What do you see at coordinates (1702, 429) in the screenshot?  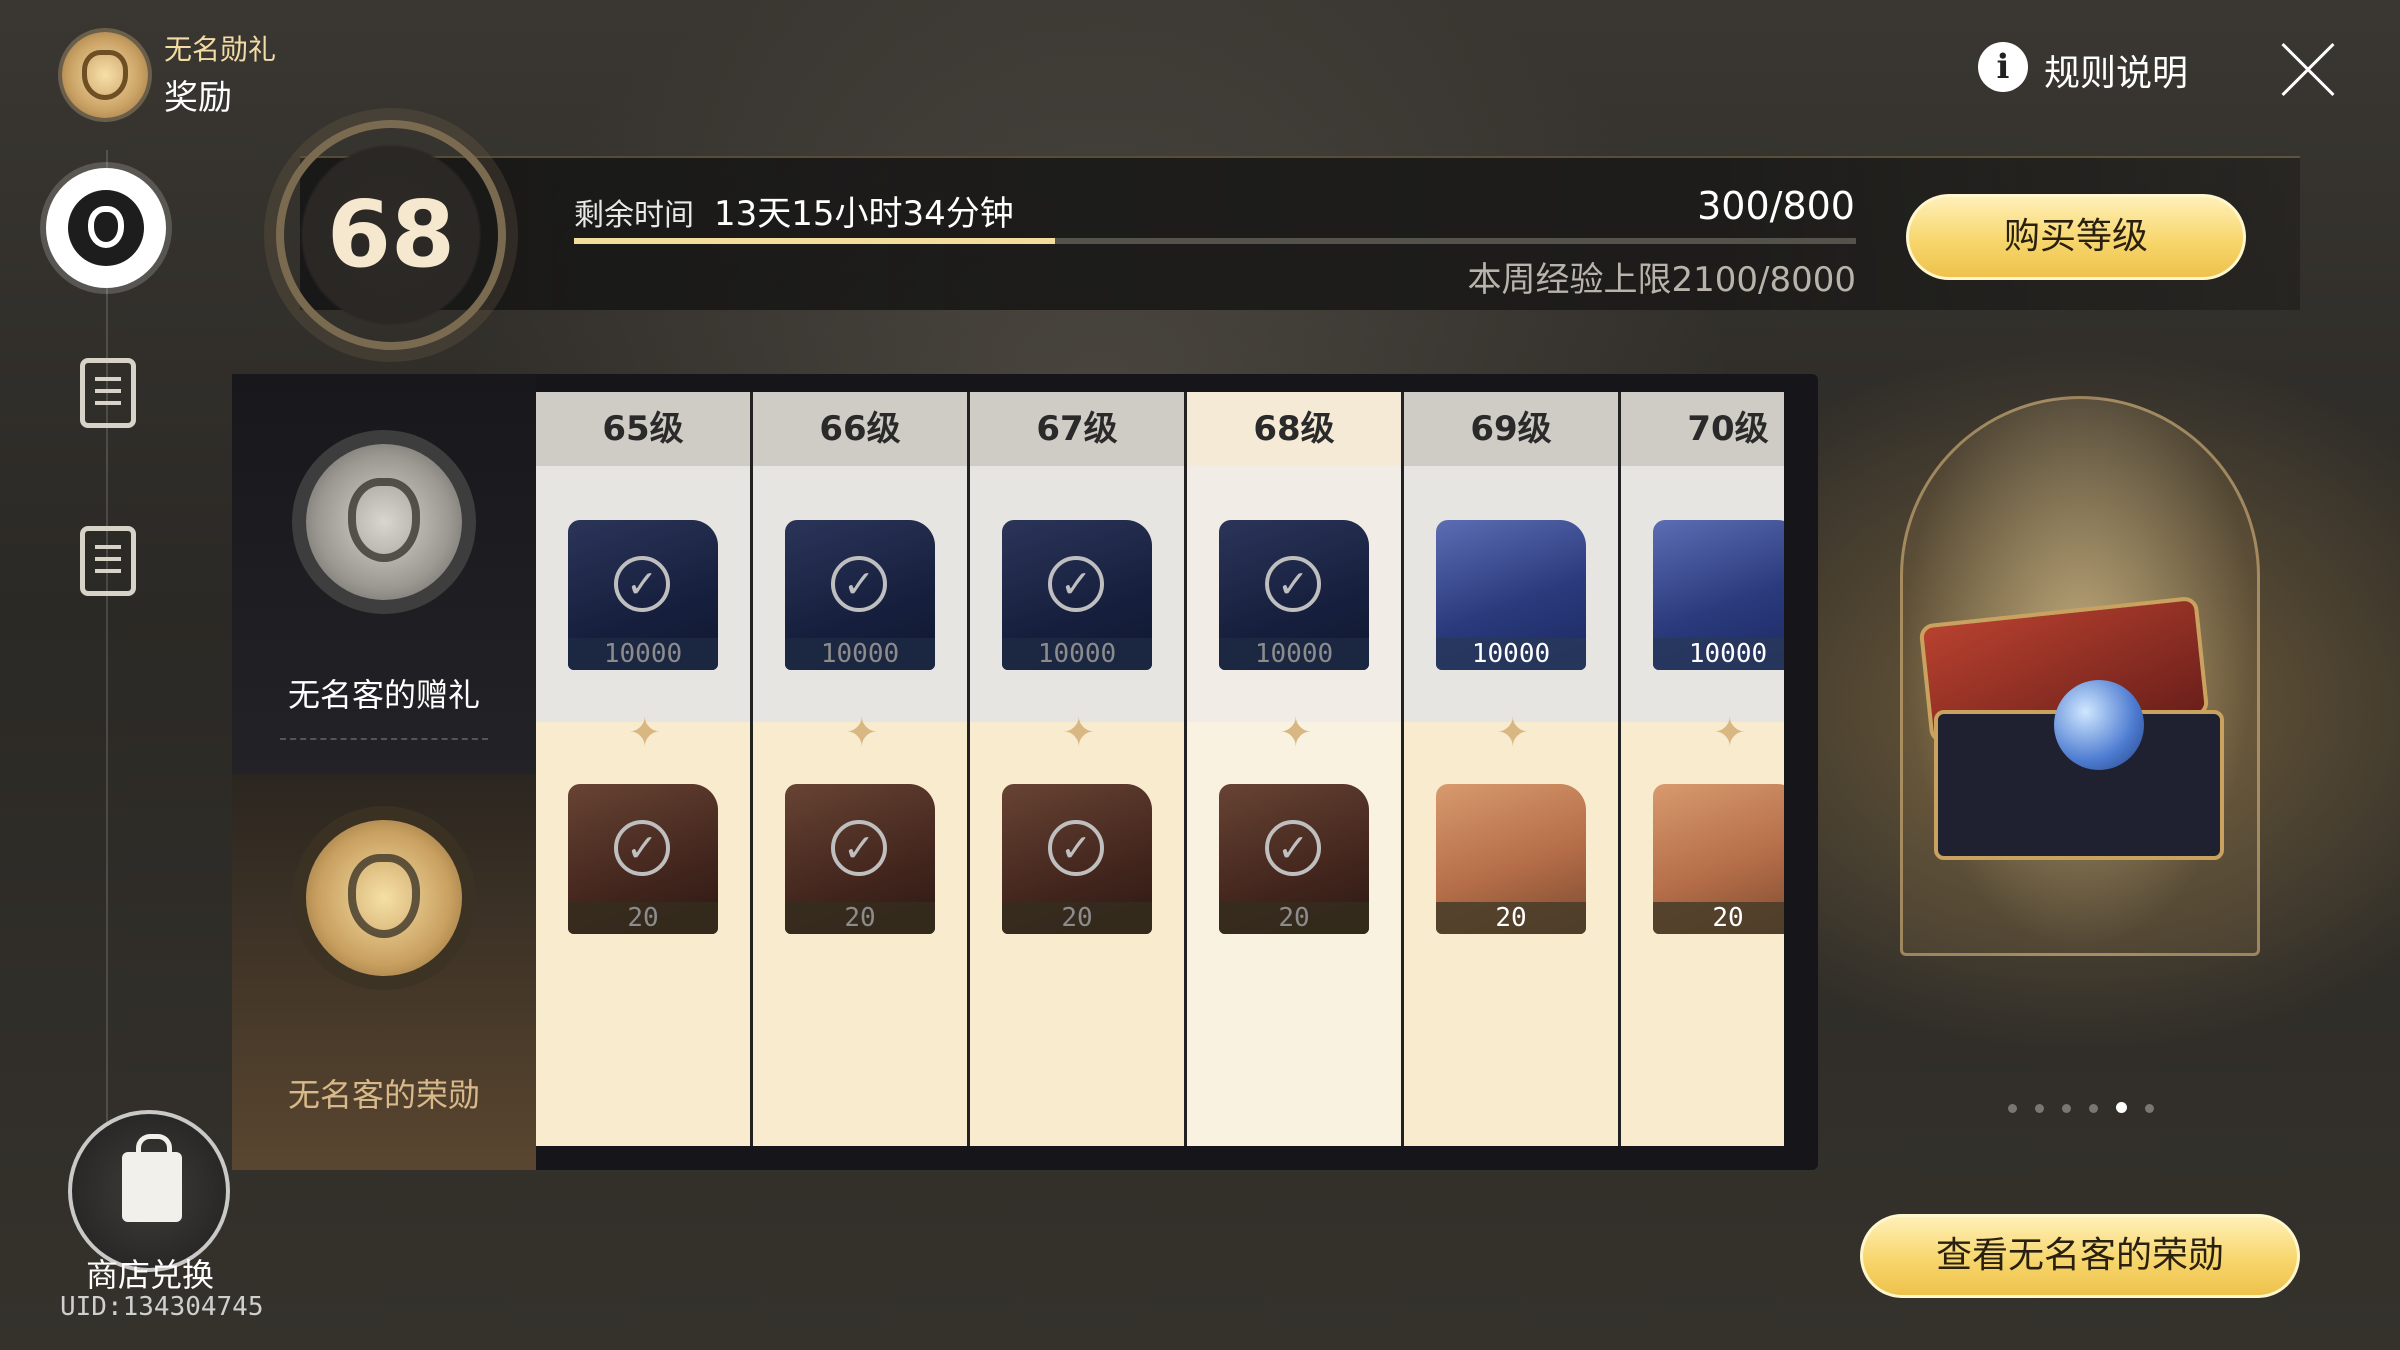 I see `level-label: 70级` at bounding box center [1702, 429].